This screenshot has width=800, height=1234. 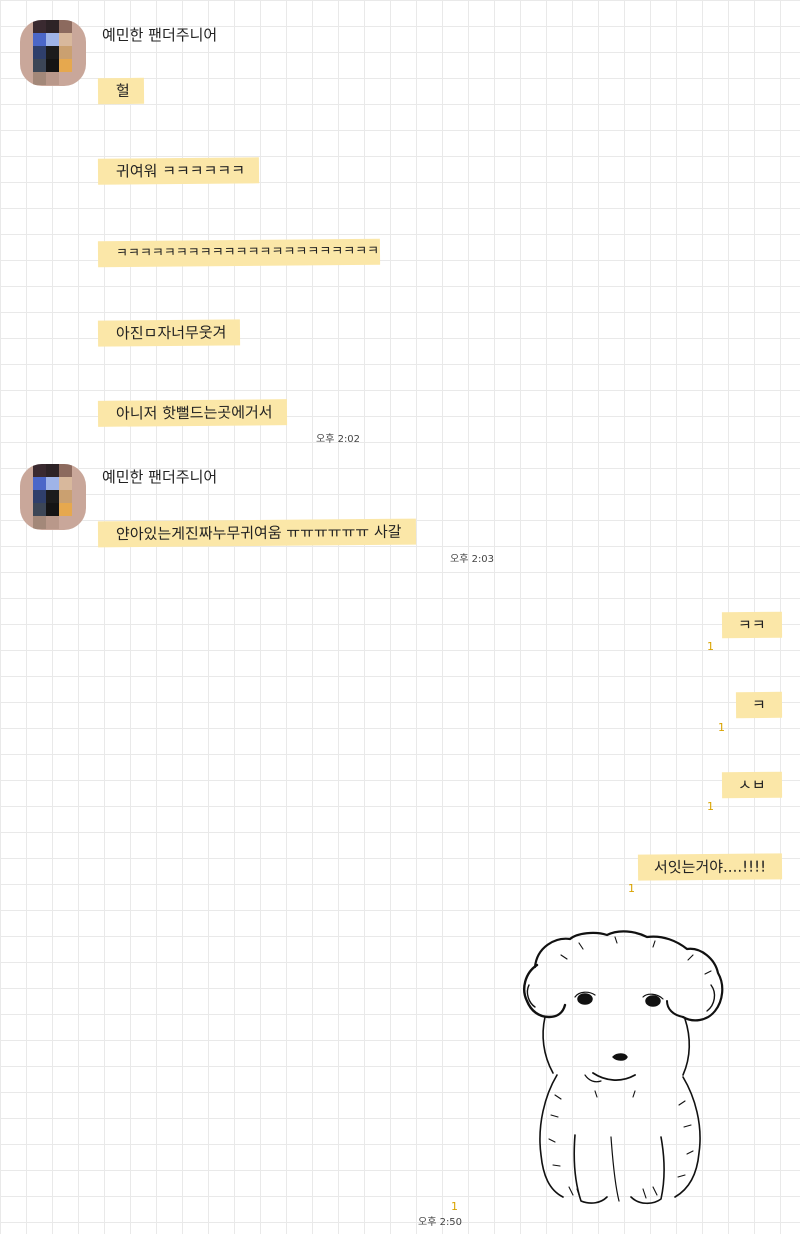 What do you see at coordinates (752, 785) in the screenshot?
I see `sent-message: ㅅㅂ` at bounding box center [752, 785].